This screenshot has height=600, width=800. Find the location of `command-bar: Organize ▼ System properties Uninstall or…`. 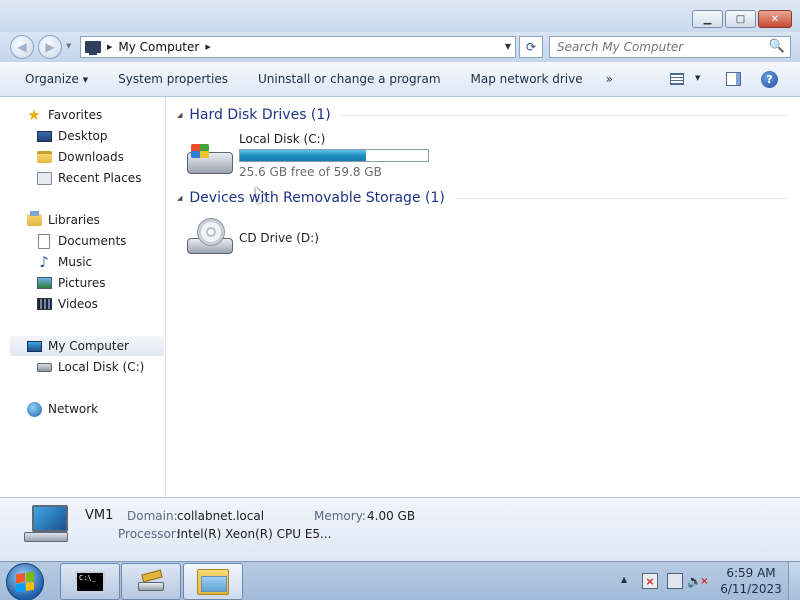

command-bar: Organize ▼ System properties Uninstall or… is located at coordinates (400, 79).